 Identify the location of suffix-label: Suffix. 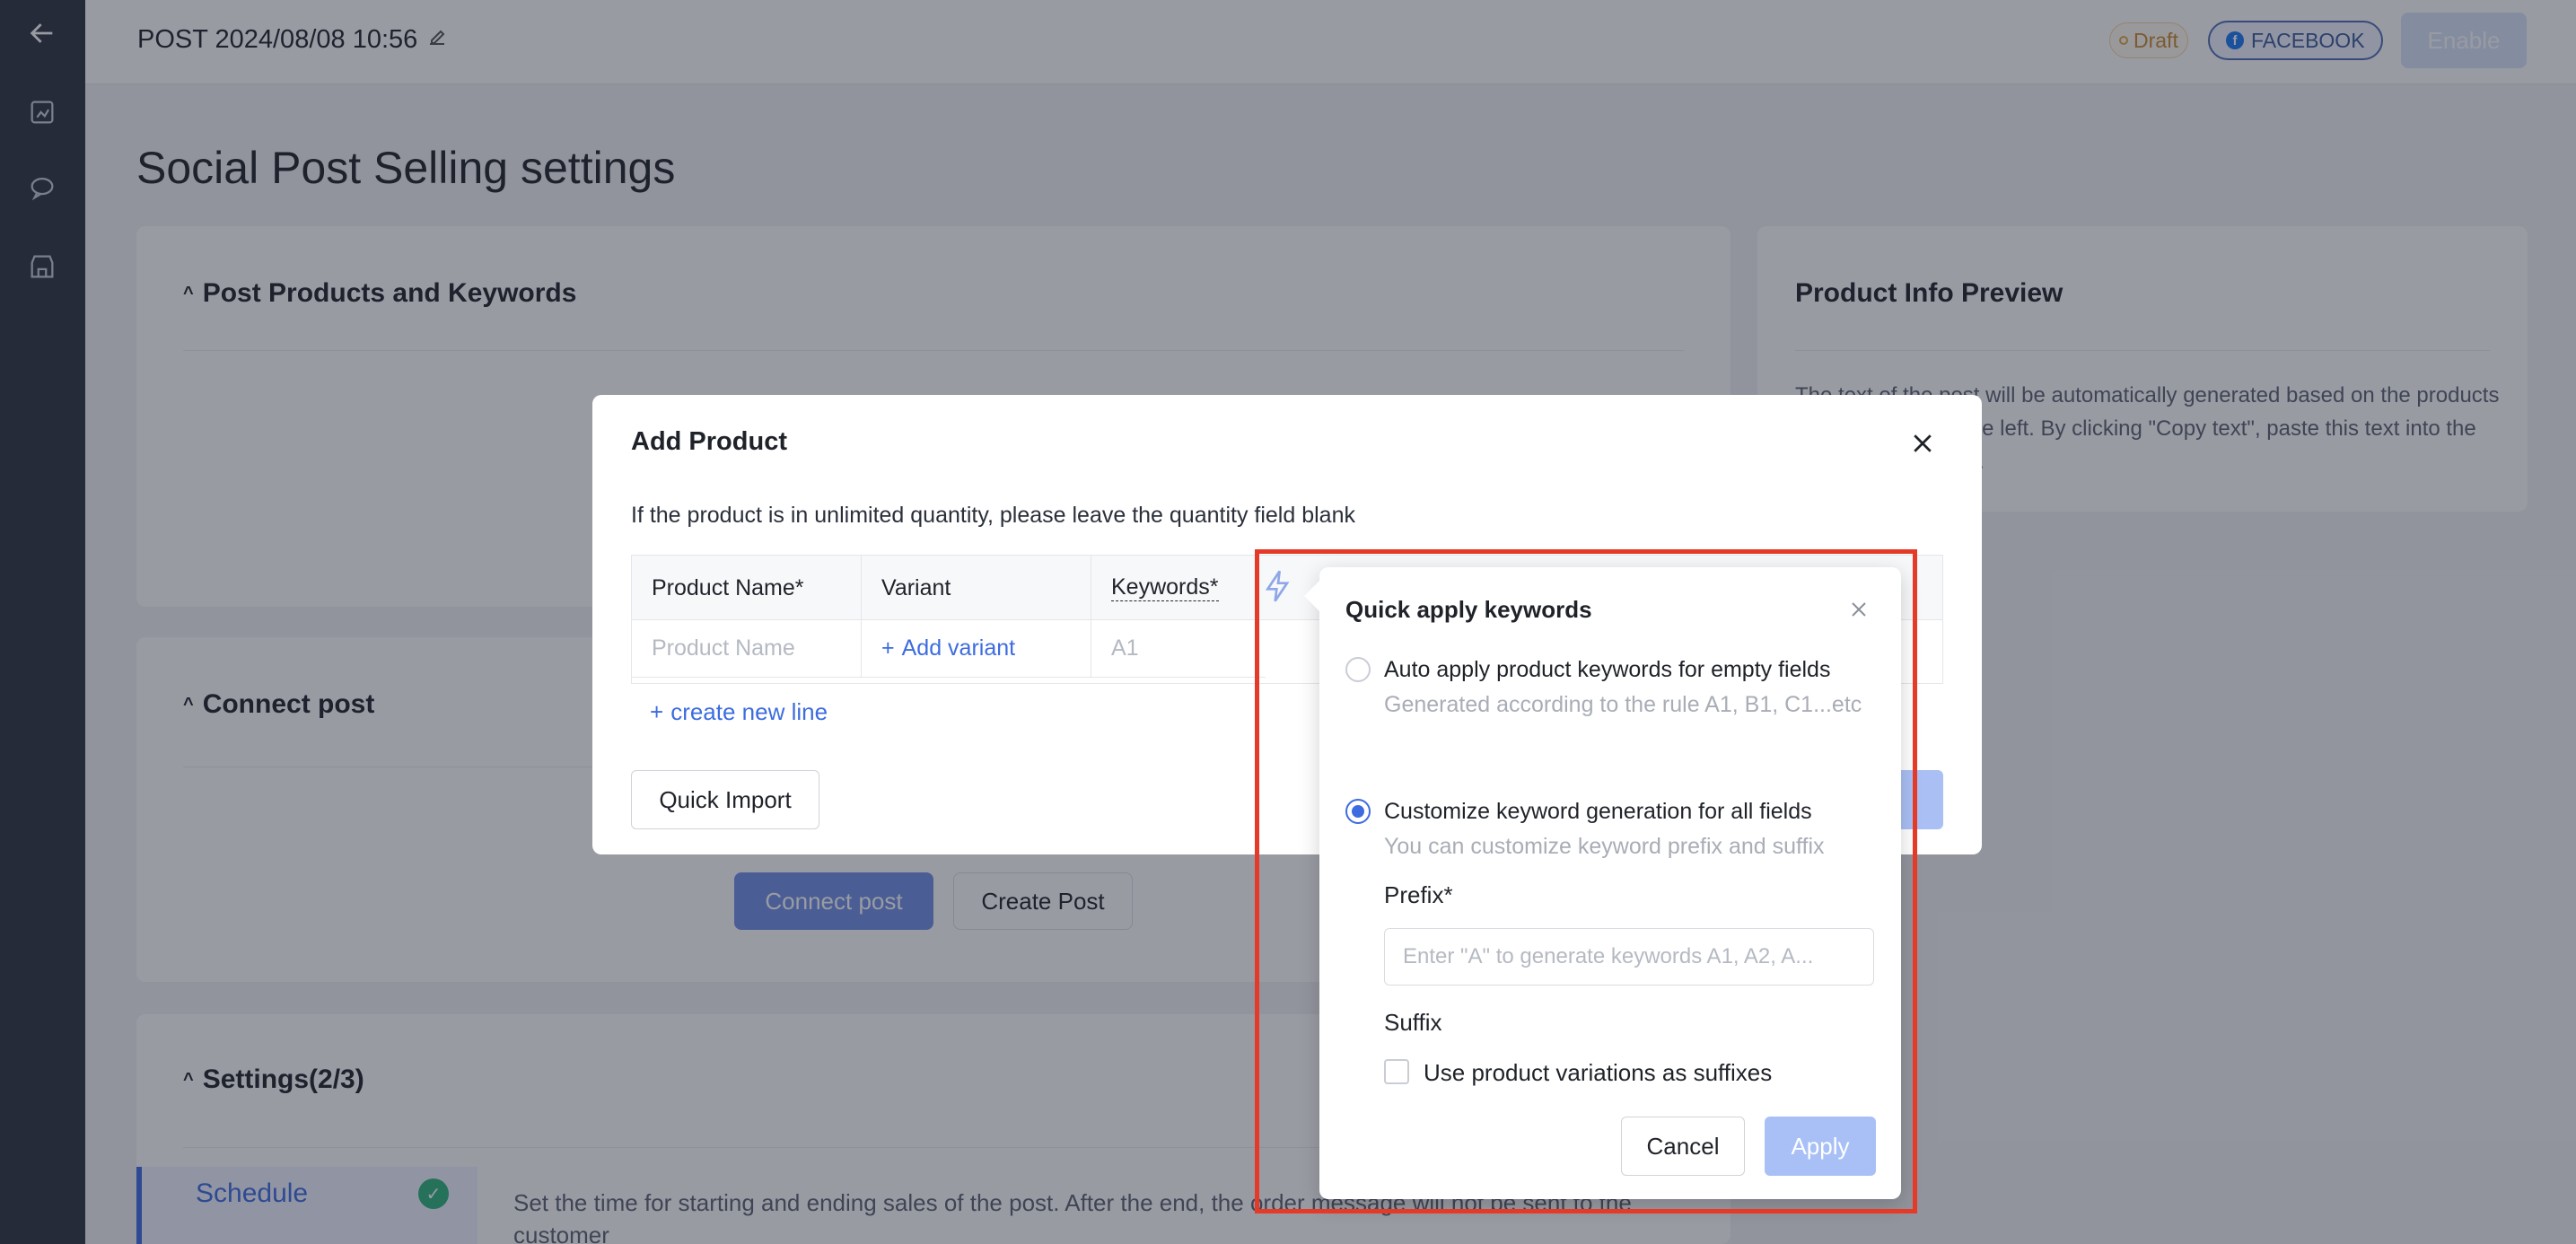
(1413, 1022).